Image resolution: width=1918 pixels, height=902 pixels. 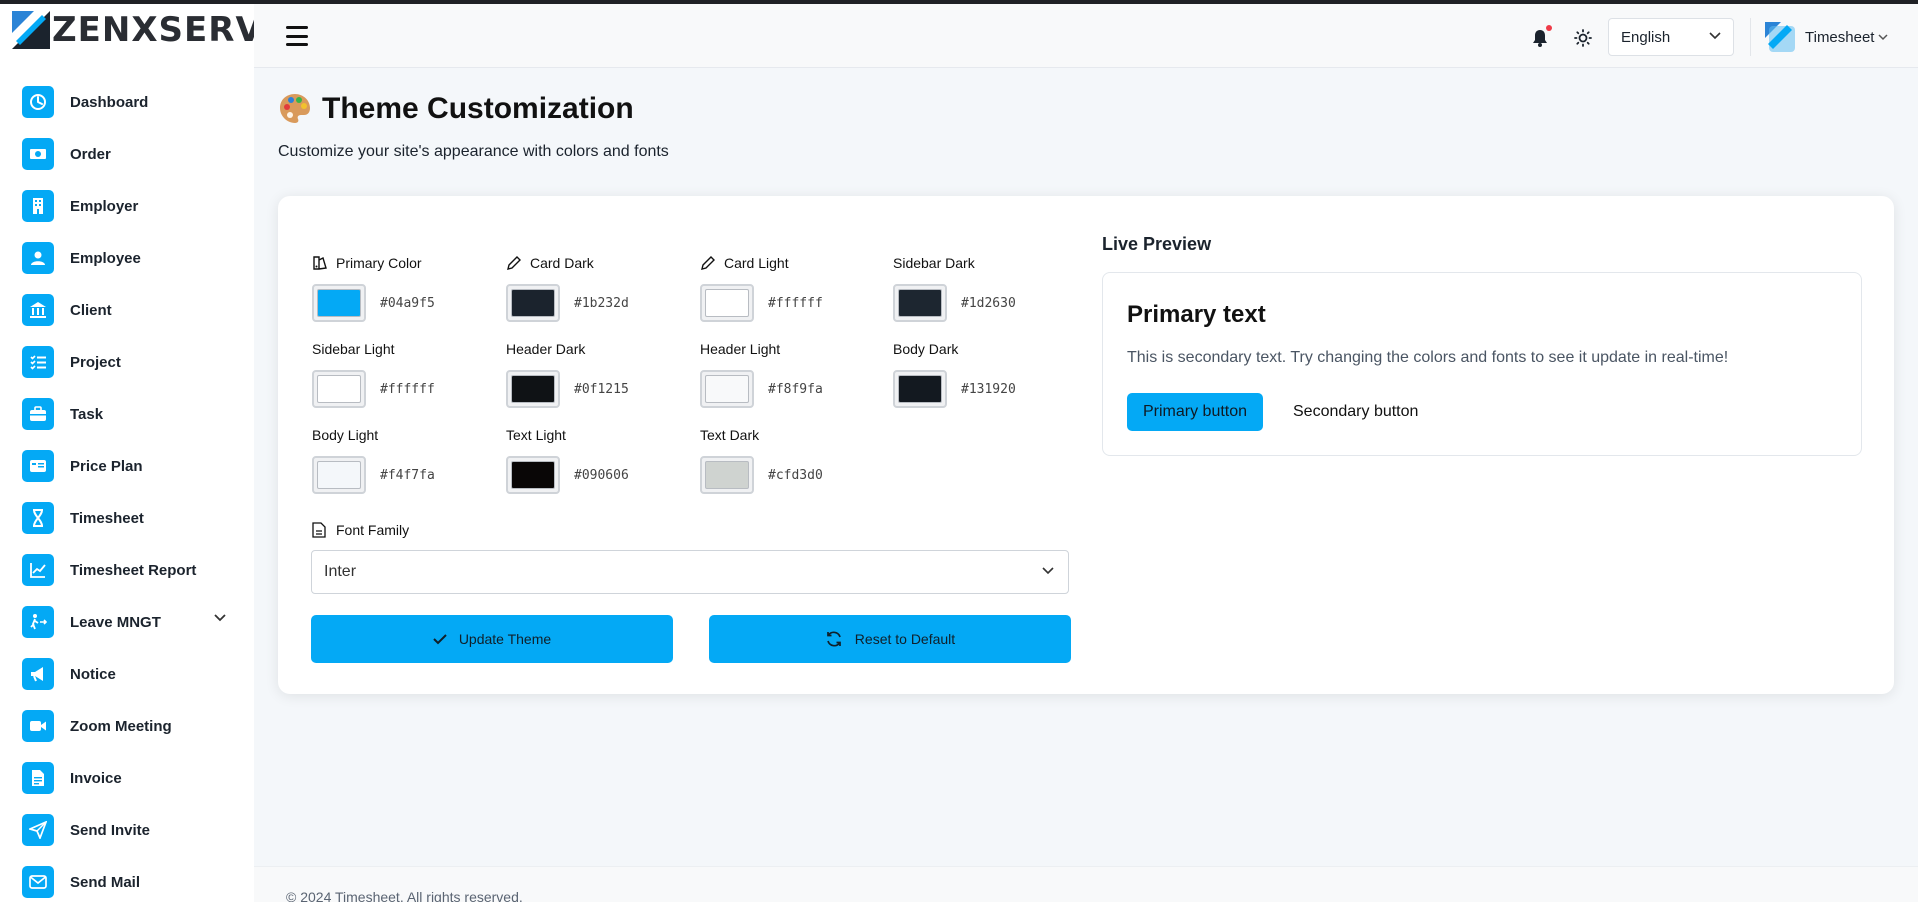 What do you see at coordinates (596, 288) in the screenshot?
I see `card-dark-field: Card Dark #1b232d` at bounding box center [596, 288].